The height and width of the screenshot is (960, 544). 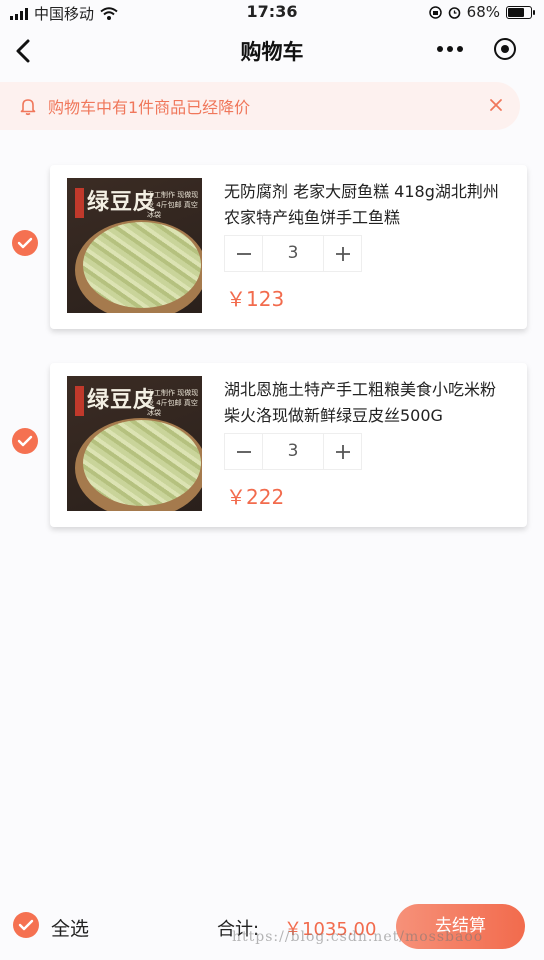 I want to click on battery-percent: 68%, so click(x=483, y=12).